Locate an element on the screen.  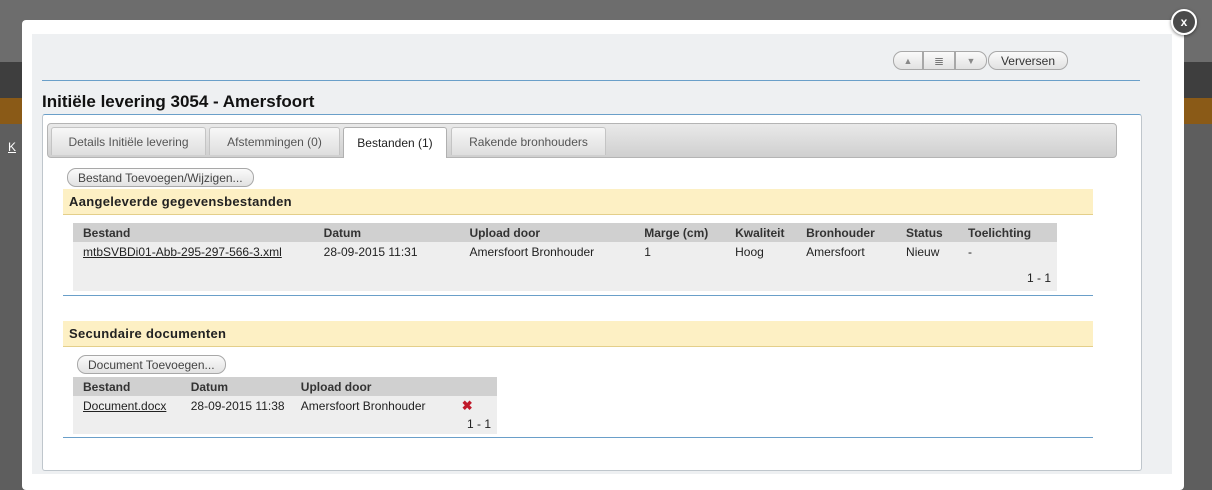
next-record-button: ▼ is located at coordinates (970, 60).